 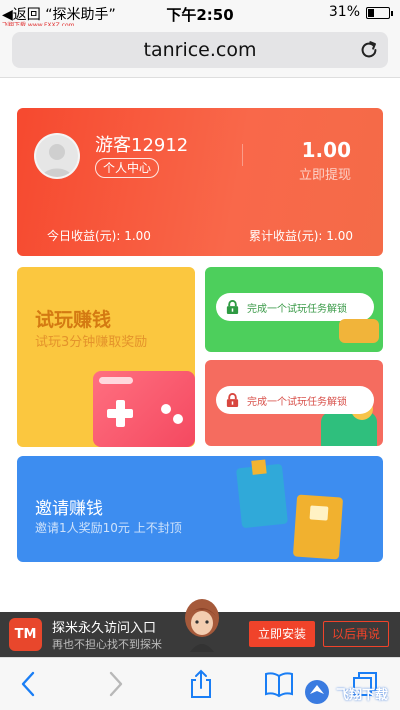 What do you see at coordinates (356, 634) in the screenshot?
I see `later-button: 以后再说` at bounding box center [356, 634].